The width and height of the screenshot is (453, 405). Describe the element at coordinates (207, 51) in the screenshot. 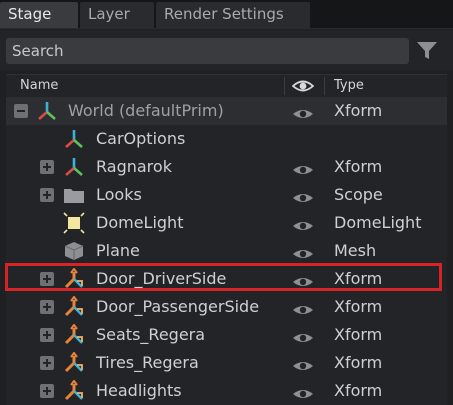

I see `search-input: Search` at that location.